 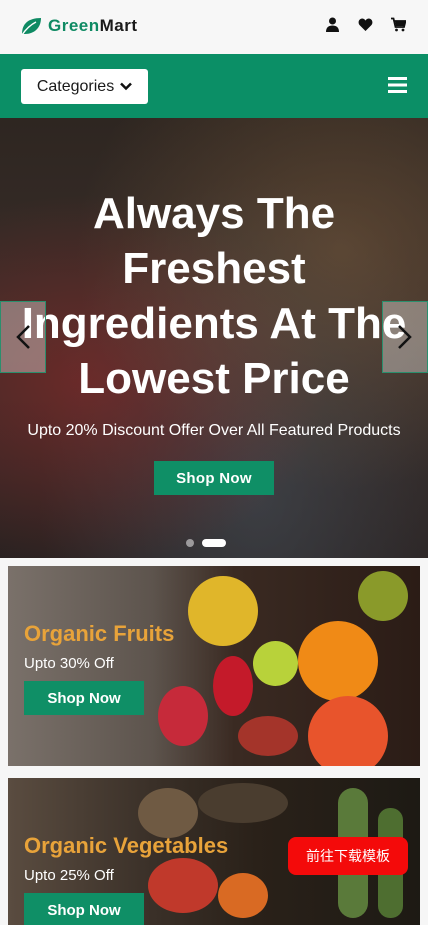 What do you see at coordinates (399, 24) in the screenshot?
I see `cart-icon` at bounding box center [399, 24].